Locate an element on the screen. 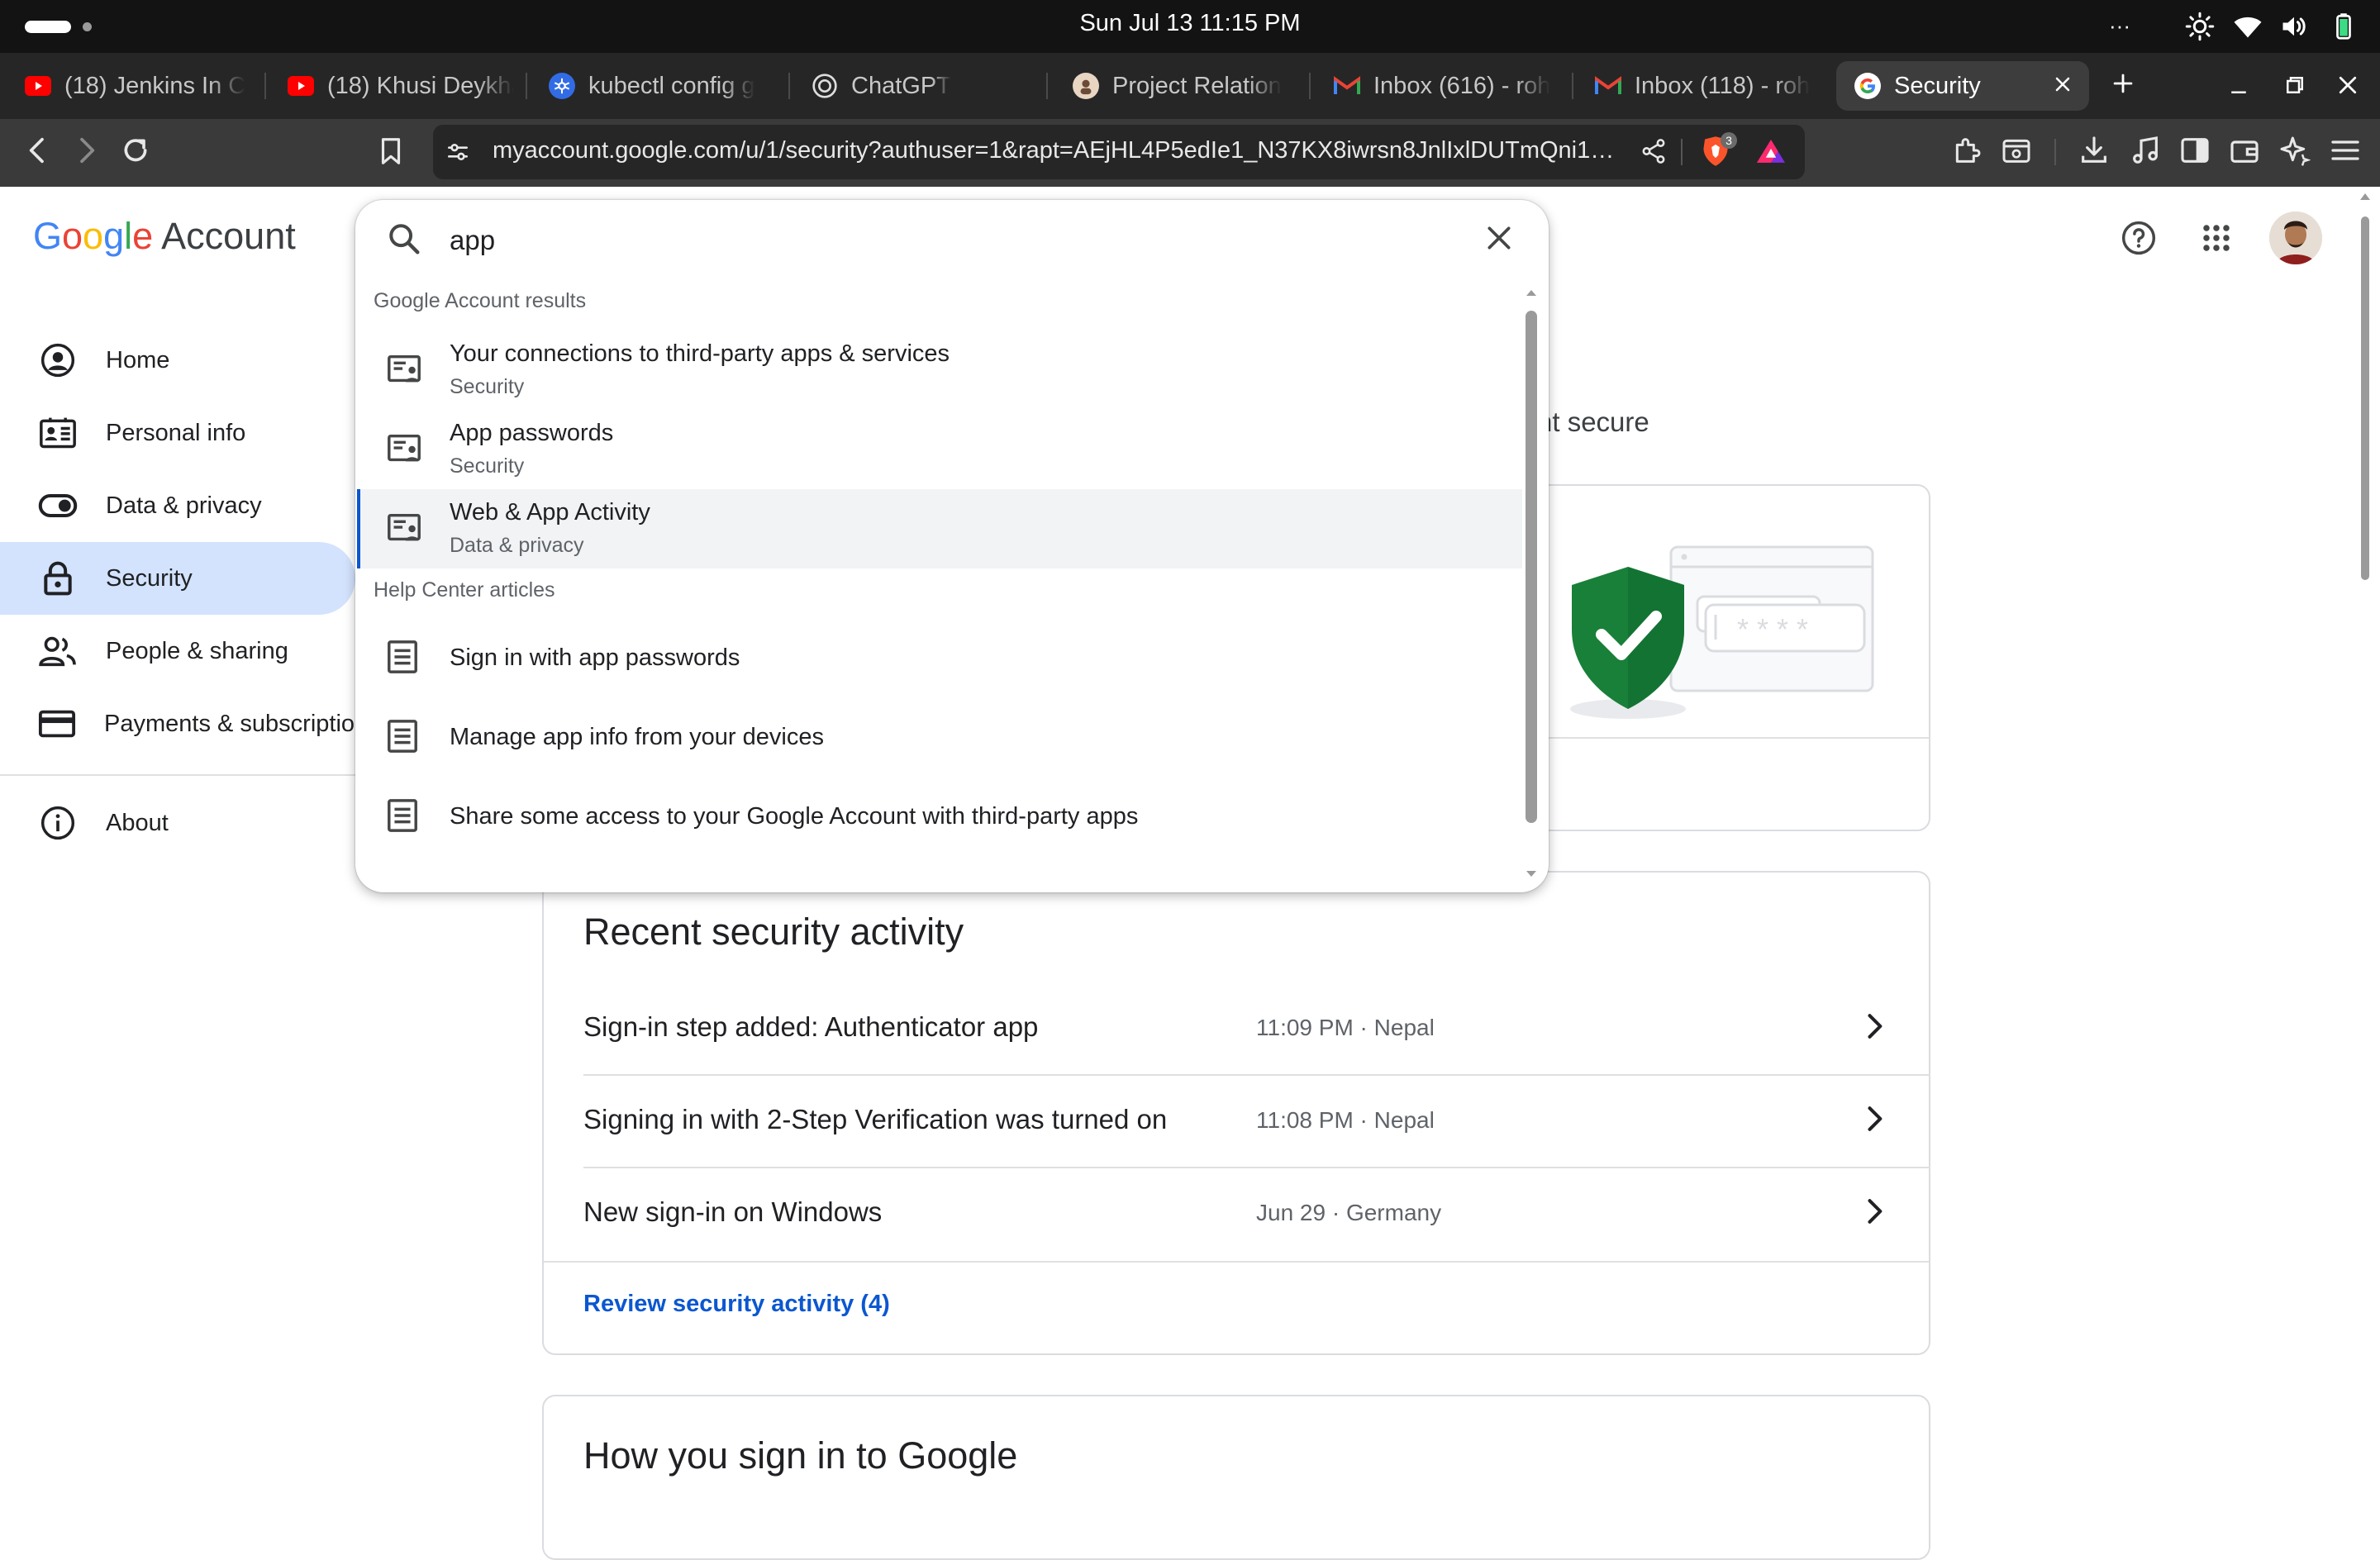 The height and width of the screenshot is (1560, 2380). security-illustration: * * * * is located at coordinates (1721, 636).